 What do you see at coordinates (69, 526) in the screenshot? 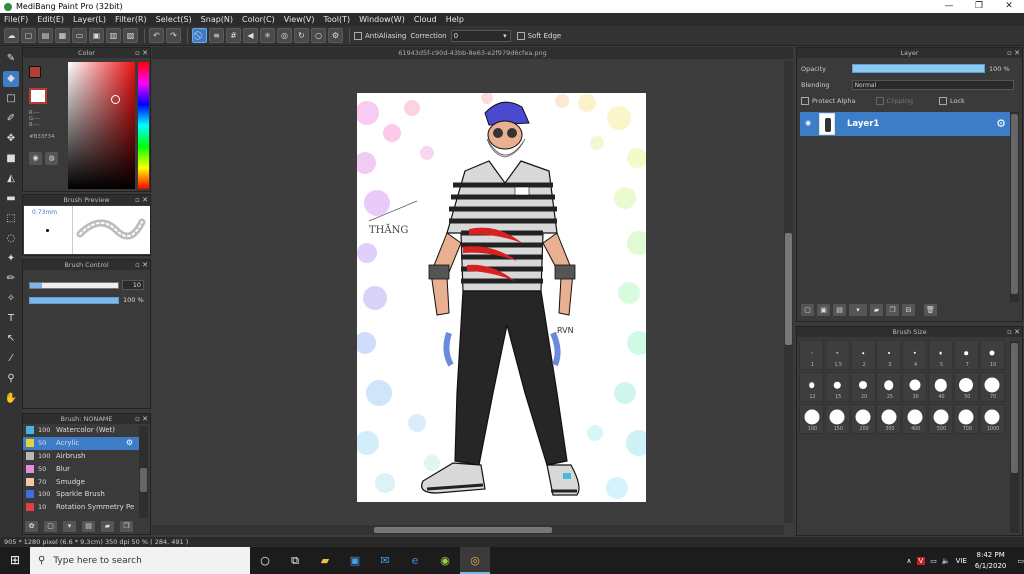
I see `brush-menu-icon: ▾` at bounding box center [69, 526].